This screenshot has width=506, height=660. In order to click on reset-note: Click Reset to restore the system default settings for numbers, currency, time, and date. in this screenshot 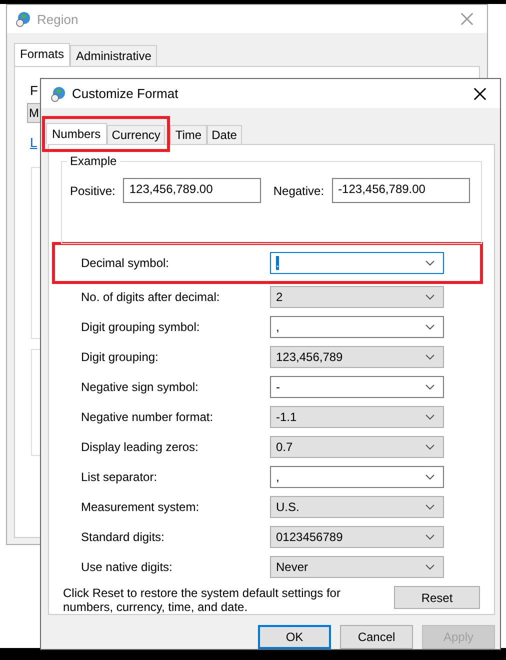, I will do `click(202, 600)`.